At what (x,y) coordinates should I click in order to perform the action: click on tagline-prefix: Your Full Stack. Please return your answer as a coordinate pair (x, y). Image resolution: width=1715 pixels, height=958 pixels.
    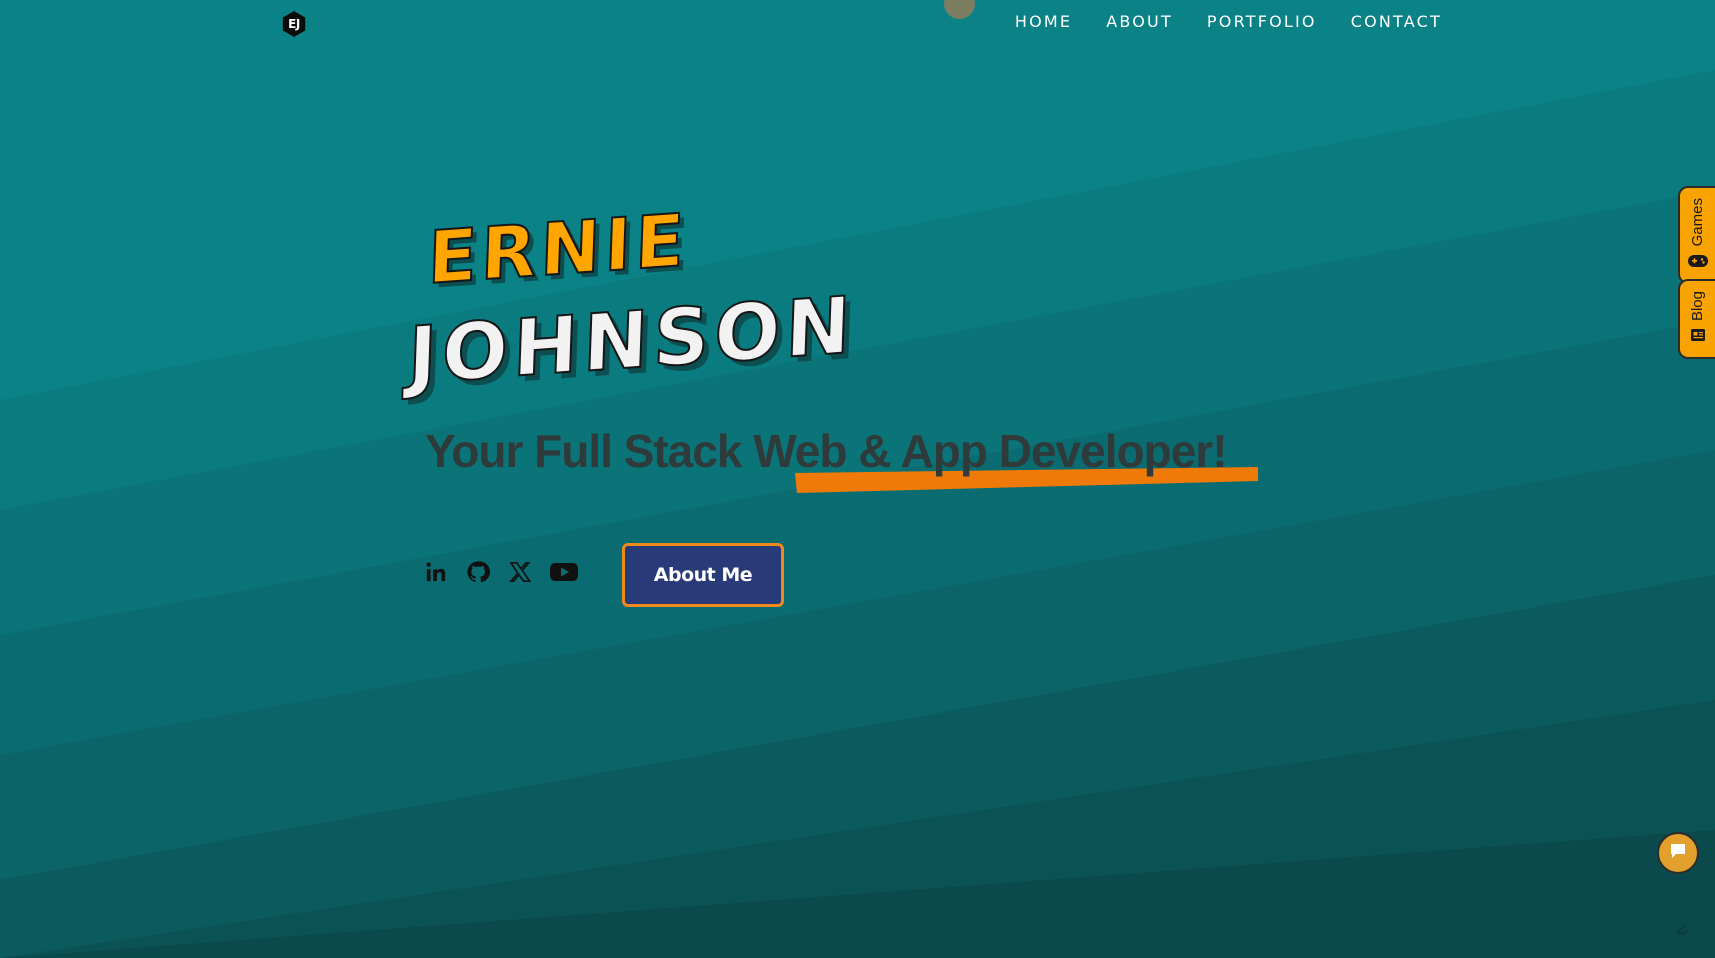
    Looking at the image, I should click on (589, 451).